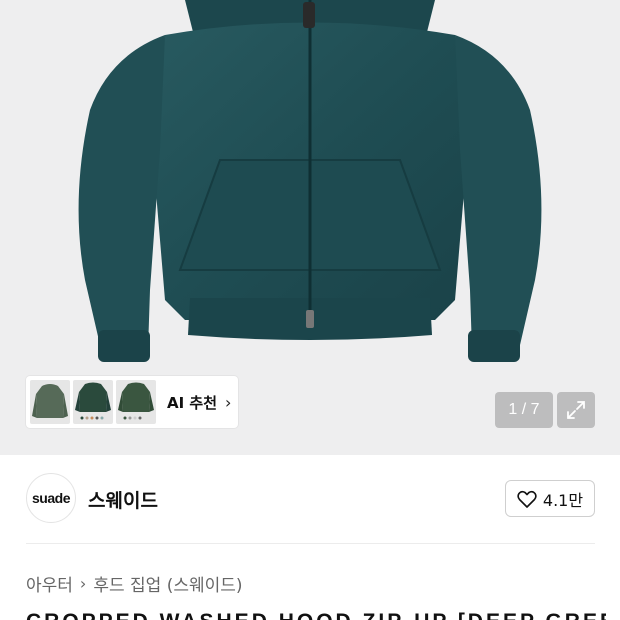  I want to click on heart-icon, so click(527, 499).